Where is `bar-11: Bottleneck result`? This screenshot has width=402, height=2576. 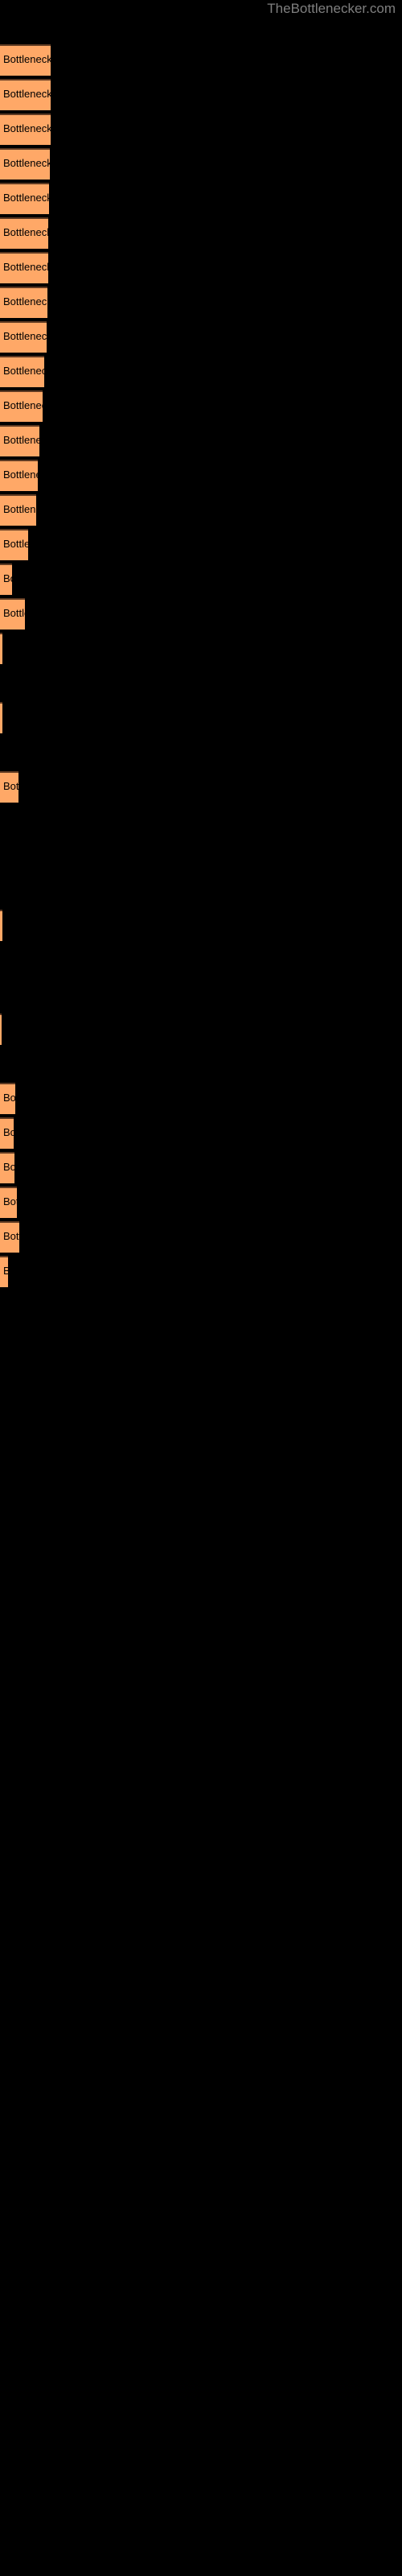 bar-11: Bottleneck result is located at coordinates (21, 406).